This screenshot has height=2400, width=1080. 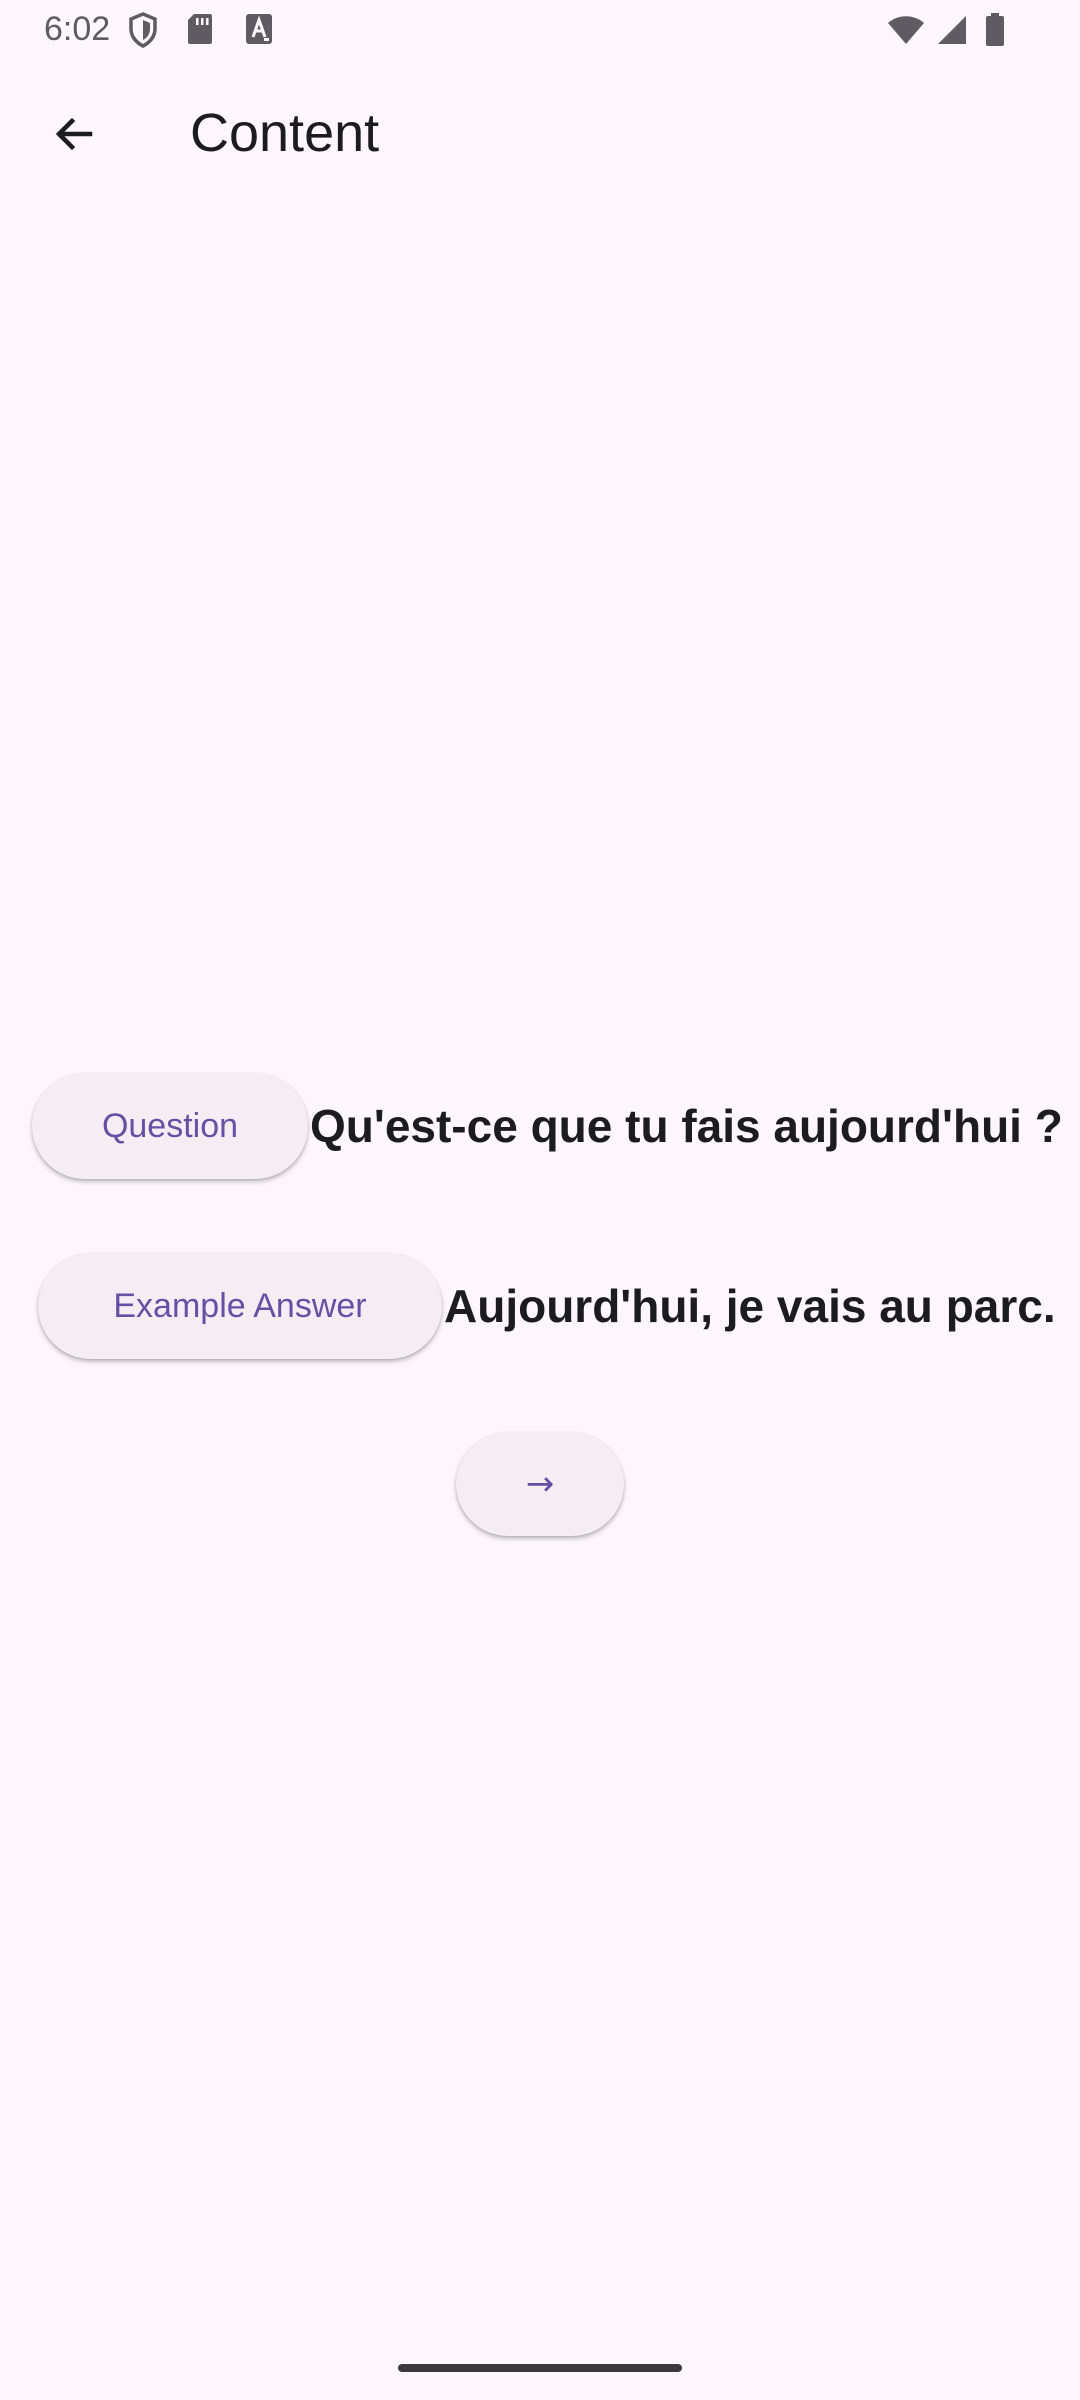 What do you see at coordinates (285, 133) in the screenshot?
I see `page-title: Content` at bounding box center [285, 133].